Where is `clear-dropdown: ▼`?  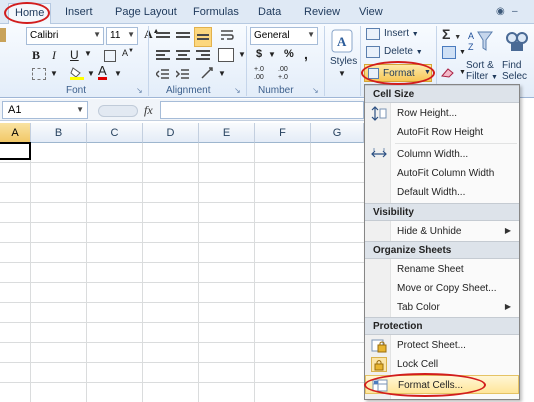 clear-dropdown: ▼ is located at coordinates (462, 72).